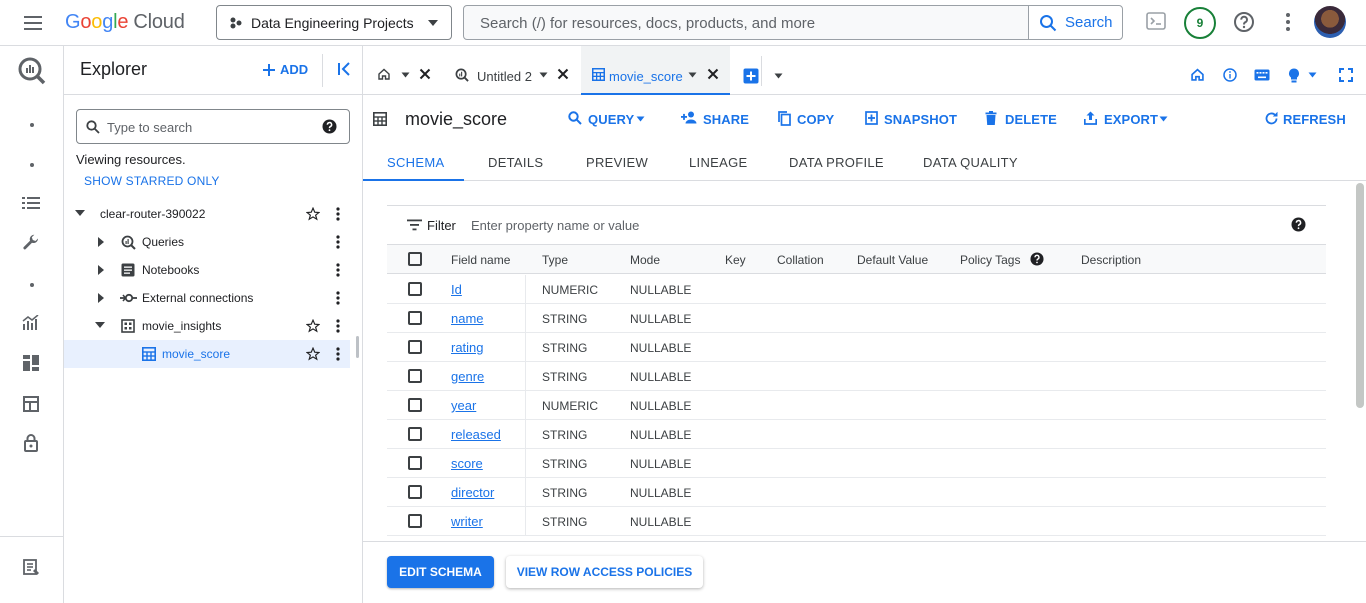  I want to click on column-header: Type, so click(555, 260).